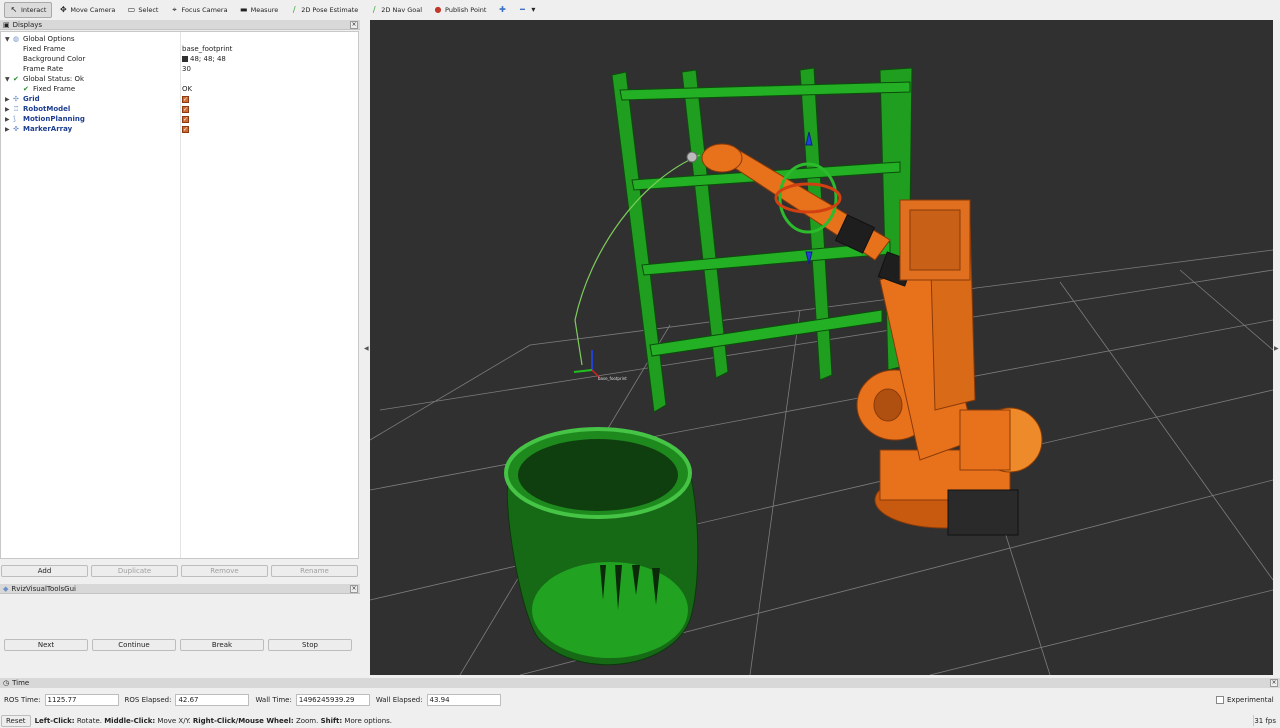 The height and width of the screenshot is (728, 1280). Describe the element at coordinates (179, 49) in the screenshot. I see `tree-row-fixed-frame: Fixed Frame base_footprint` at that location.